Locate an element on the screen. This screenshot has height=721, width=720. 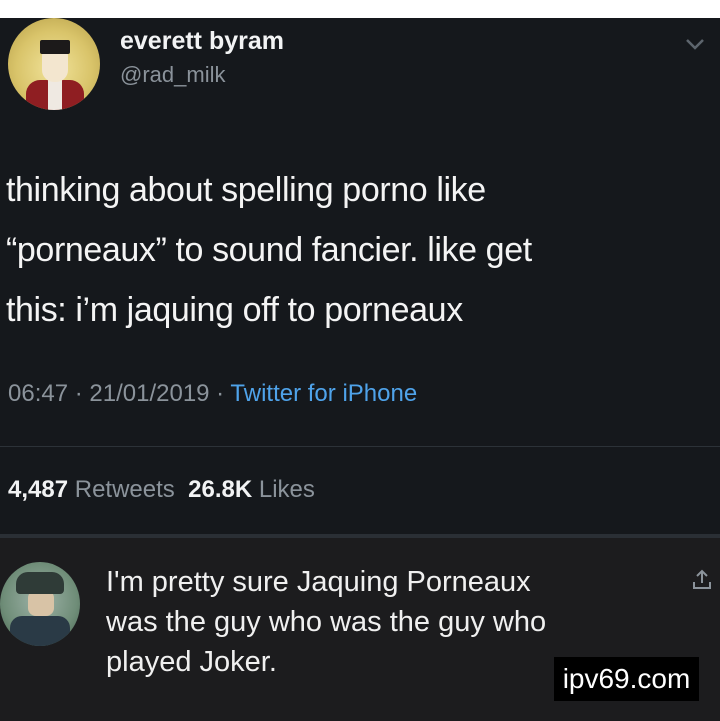
tweet-line: “porneaux” to sound fancier. like get is located at coordinates (269, 250).